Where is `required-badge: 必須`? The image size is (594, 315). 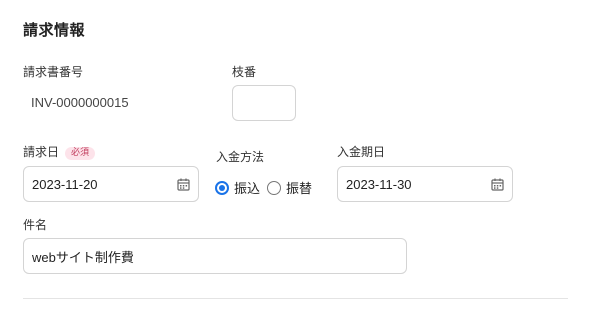 required-badge: 必須 is located at coordinates (80, 153).